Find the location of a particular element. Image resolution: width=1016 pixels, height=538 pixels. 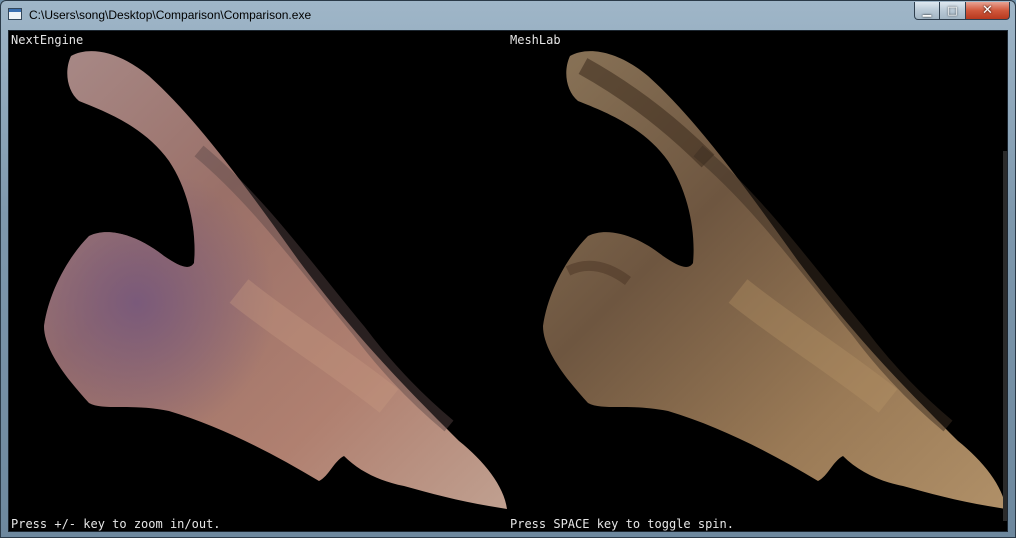

close-icon: ✕ is located at coordinates (987, 10).